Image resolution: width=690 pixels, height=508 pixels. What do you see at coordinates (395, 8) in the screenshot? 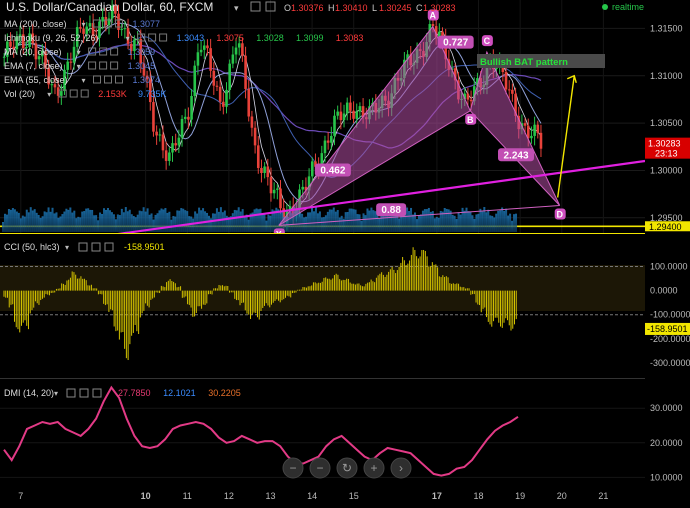
I see `ohlc-value-l: 1.30245` at bounding box center [395, 8].